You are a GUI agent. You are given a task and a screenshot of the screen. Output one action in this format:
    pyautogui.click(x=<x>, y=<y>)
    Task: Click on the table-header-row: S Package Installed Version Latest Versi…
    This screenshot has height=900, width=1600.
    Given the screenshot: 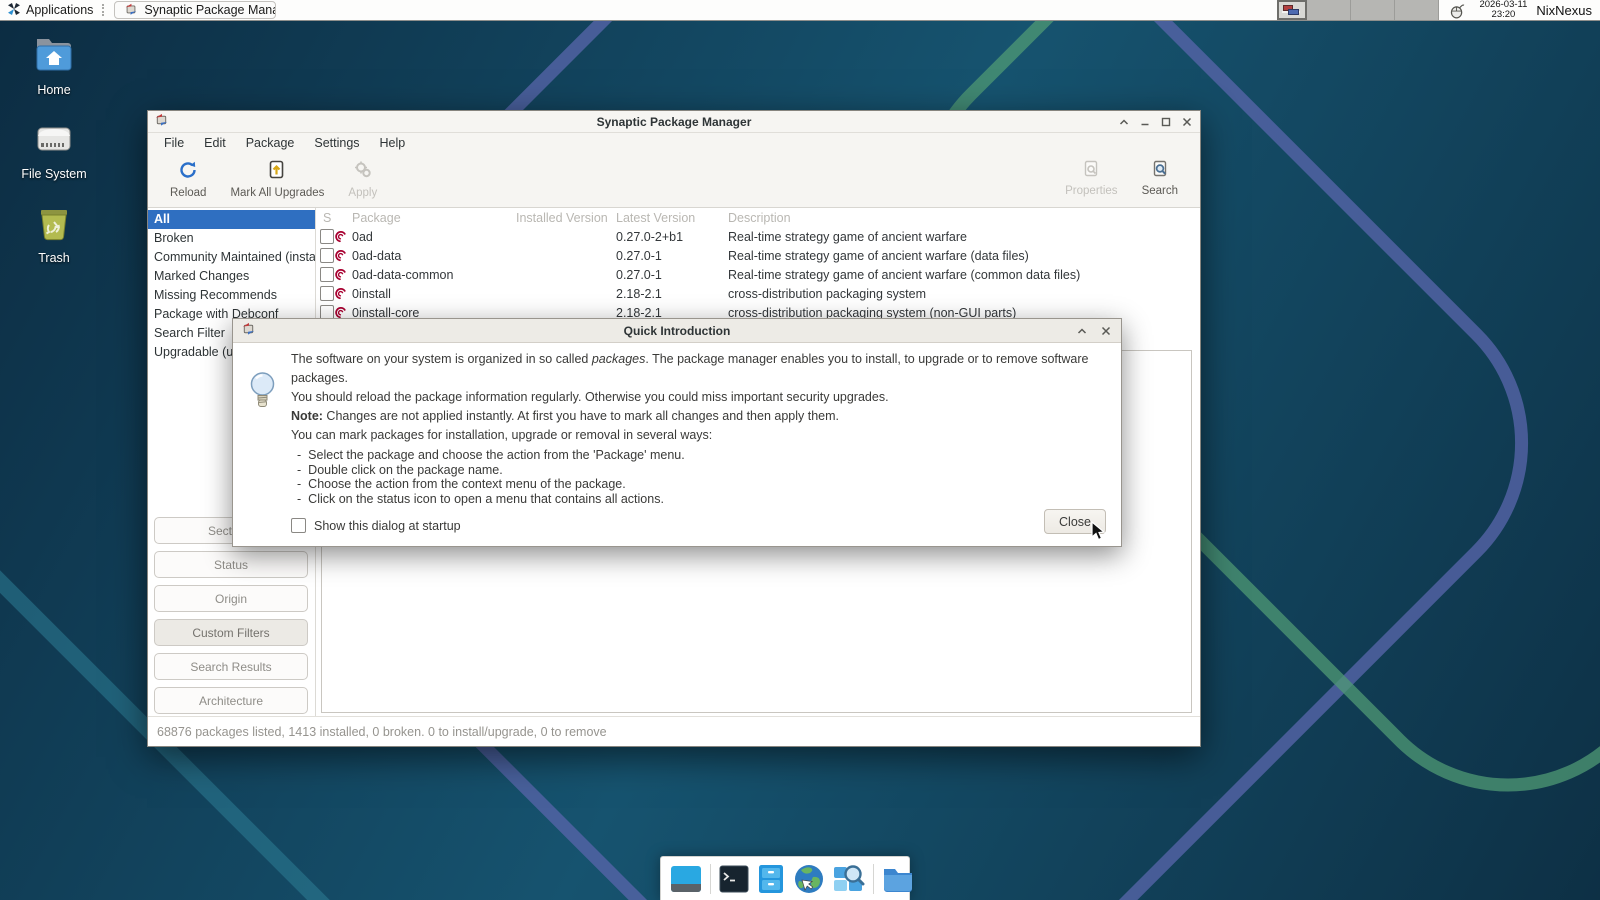 What is the action you would take?
    pyautogui.click(x=758, y=217)
    